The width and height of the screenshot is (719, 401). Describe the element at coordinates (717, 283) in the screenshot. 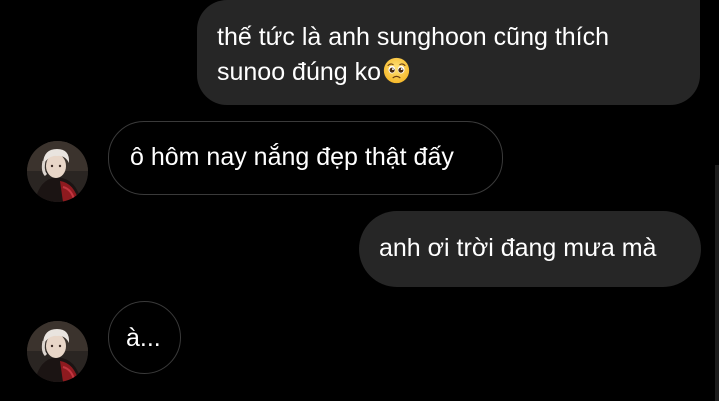

I see `scrollbar-track` at that location.